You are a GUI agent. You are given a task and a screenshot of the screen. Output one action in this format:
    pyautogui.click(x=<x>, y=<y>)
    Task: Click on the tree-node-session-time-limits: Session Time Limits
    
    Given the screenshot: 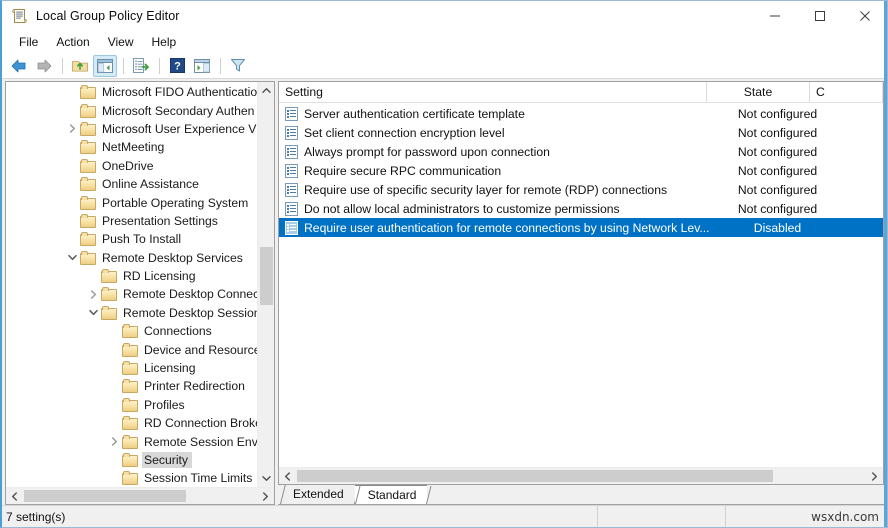 What is the action you would take?
    pyautogui.click(x=131, y=478)
    